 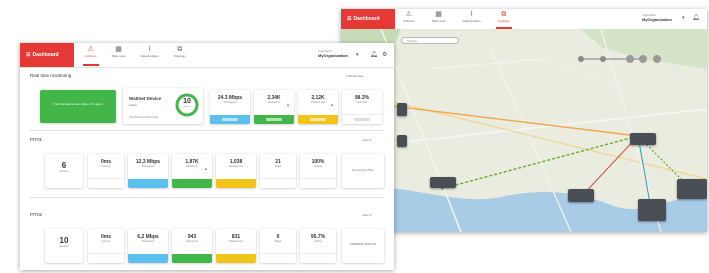 What do you see at coordinates (192, 162) in the screenshot?
I see `metric-value: 1,87K` at bounding box center [192, 162].